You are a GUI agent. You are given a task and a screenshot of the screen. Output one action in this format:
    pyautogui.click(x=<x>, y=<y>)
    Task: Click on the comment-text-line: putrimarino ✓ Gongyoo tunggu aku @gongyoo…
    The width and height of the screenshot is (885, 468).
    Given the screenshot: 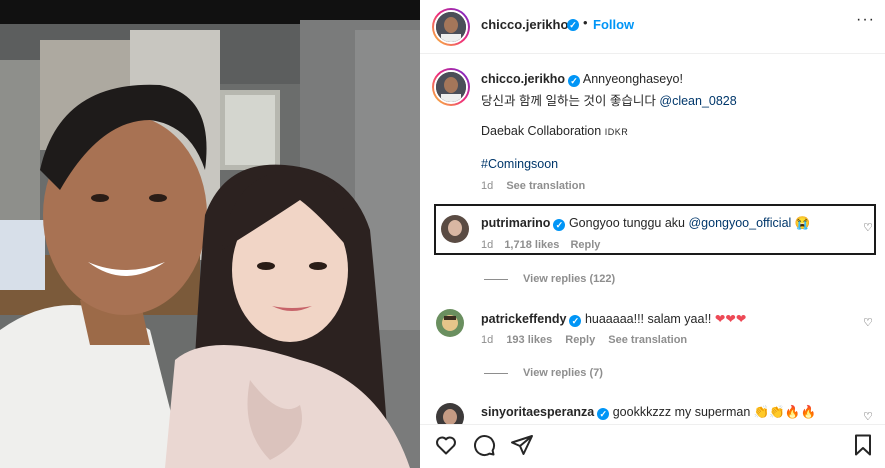 What is the action you would take?
    pyautogui.click(x=645, y=223)
    